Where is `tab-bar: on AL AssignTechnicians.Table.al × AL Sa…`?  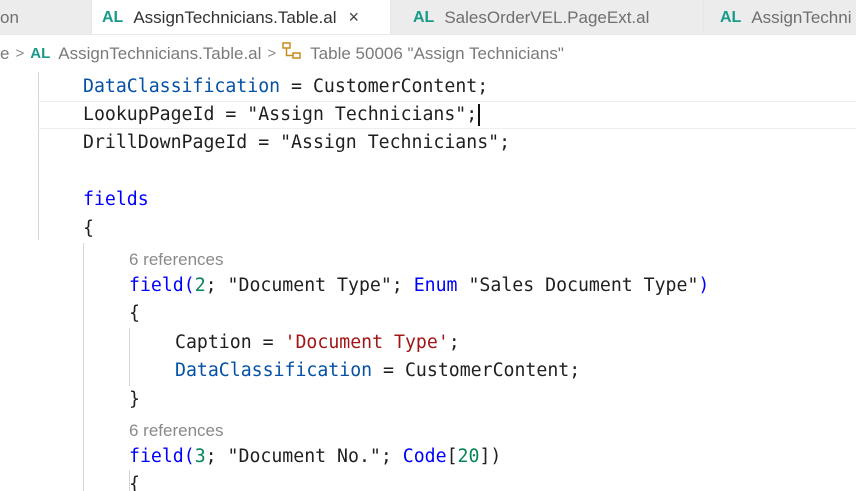 tab-bar: on AL AssignTechnicians.Table.al × AL Sa… is located at coordinates (428, 17).